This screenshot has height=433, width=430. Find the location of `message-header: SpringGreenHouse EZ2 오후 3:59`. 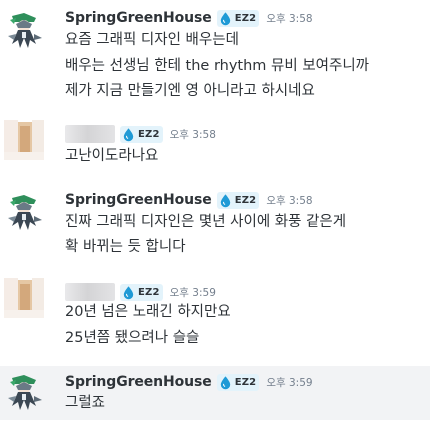

message-header: SpringGreenHouse EZ2 오후 3:59 is located at coordinates (189, 382).